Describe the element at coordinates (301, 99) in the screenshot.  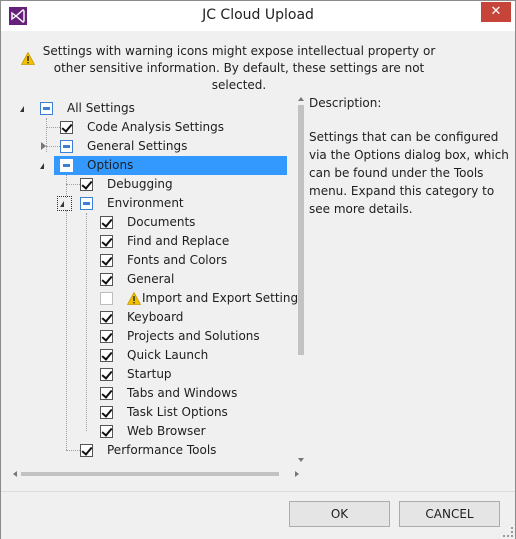
I see `scroll-up-arrow-icon` at that location.